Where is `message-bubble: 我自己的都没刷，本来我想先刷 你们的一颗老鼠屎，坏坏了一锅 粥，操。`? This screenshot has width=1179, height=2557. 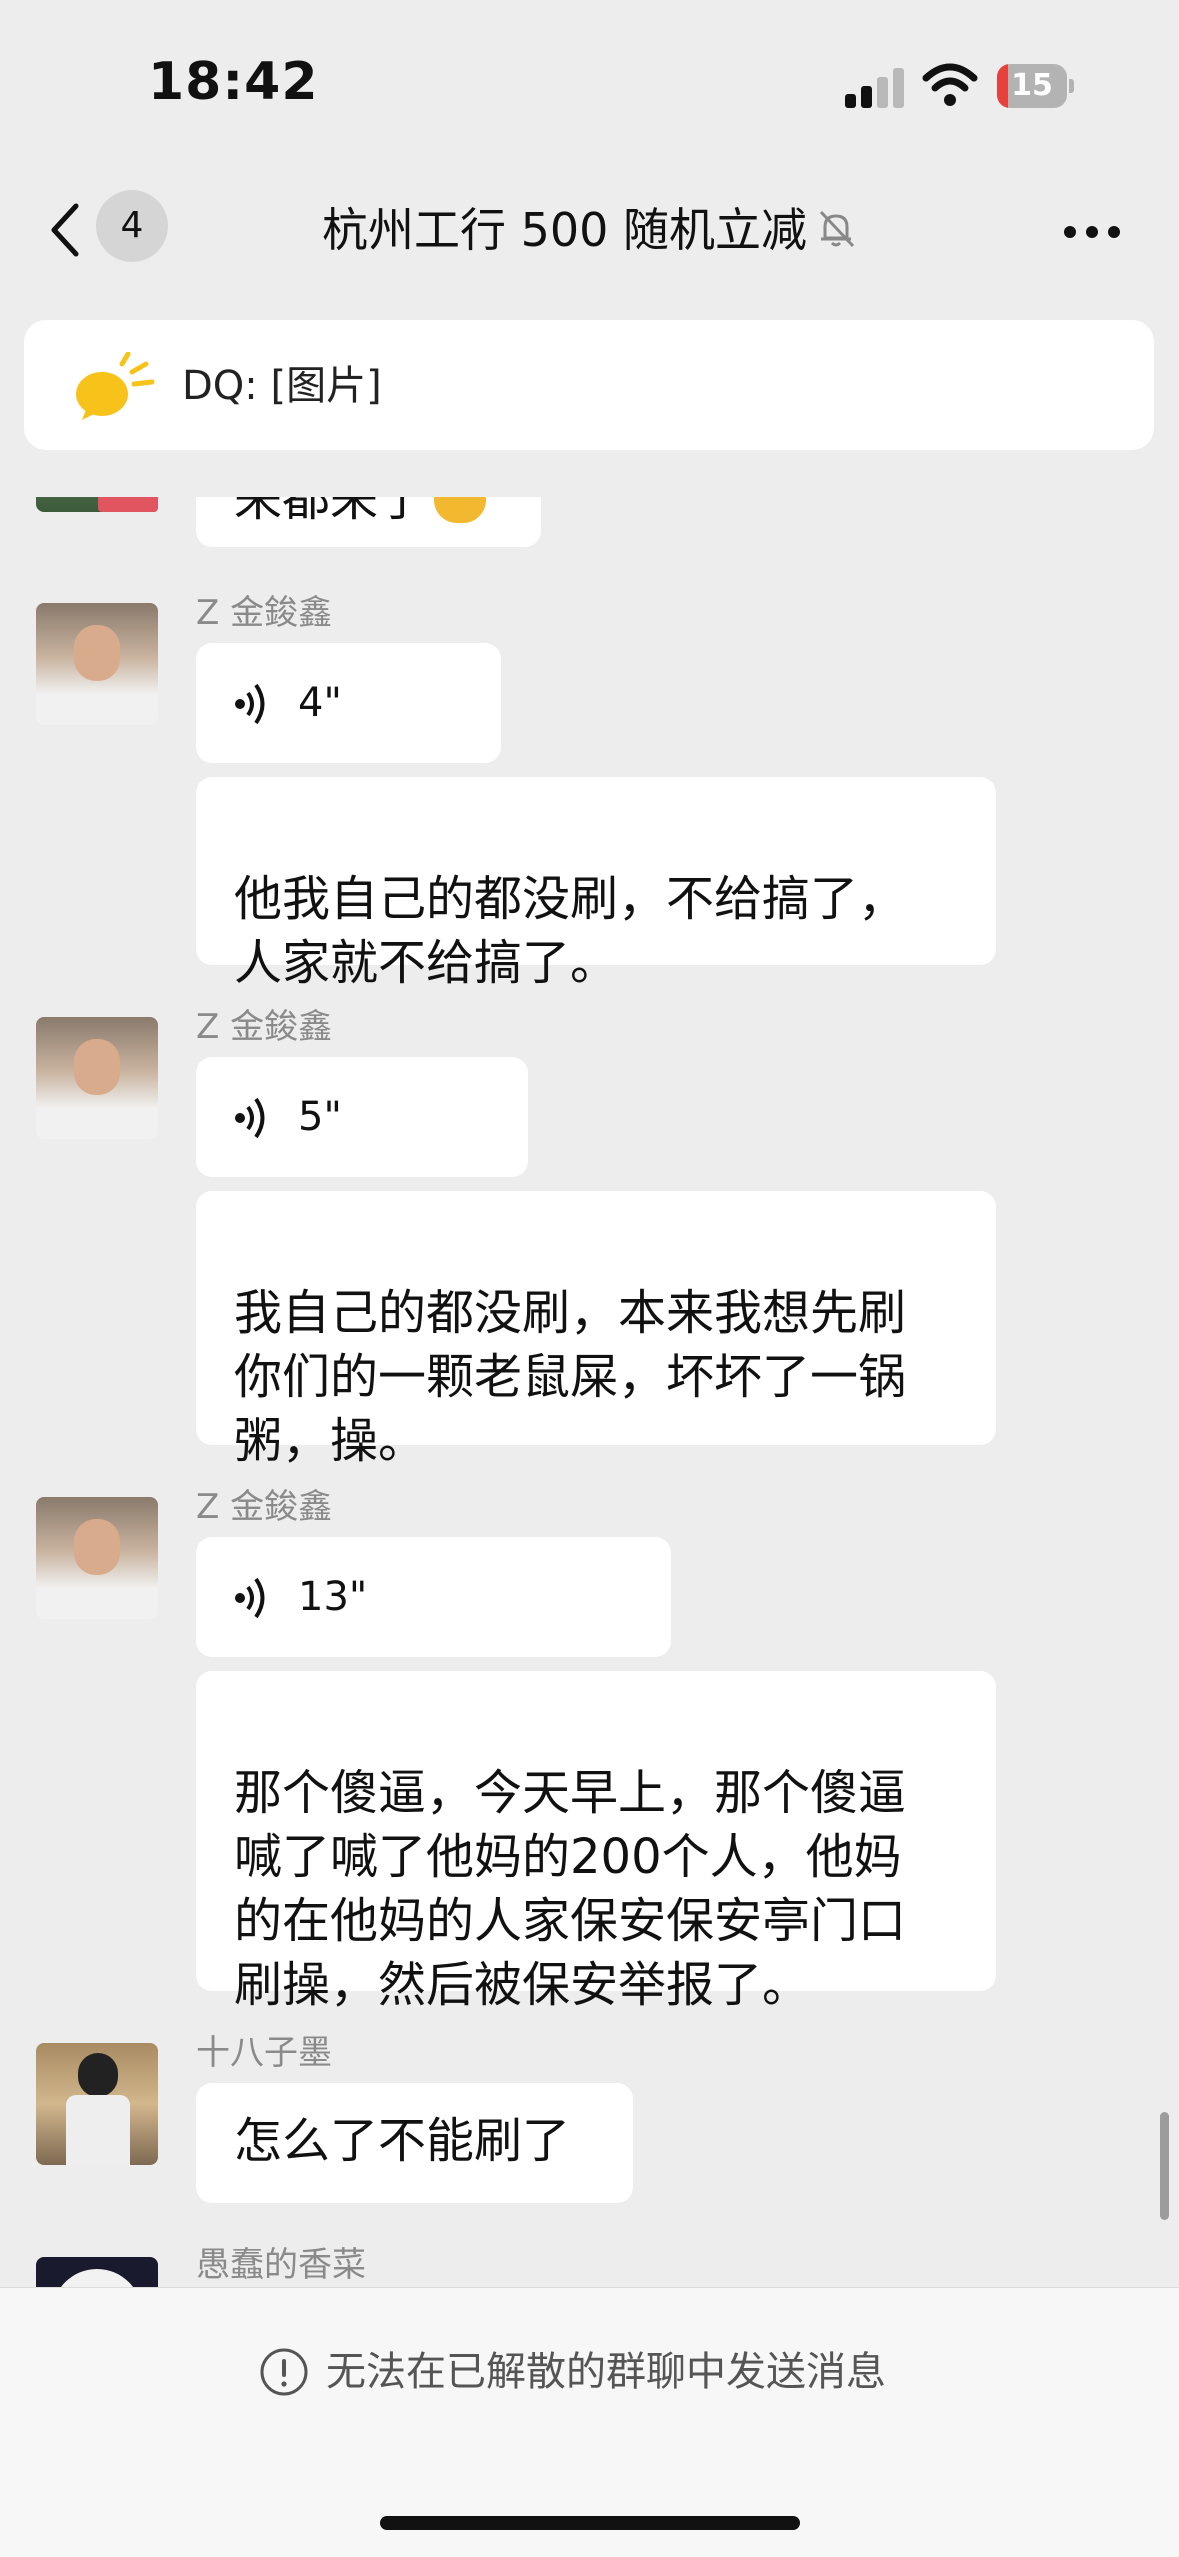
message-bubble: 我自己的都没刷，本来我想先刷 你们的一颗老鼠屎，坏坏了一锅 粥，操。 is located at coordinates (596, 1330).